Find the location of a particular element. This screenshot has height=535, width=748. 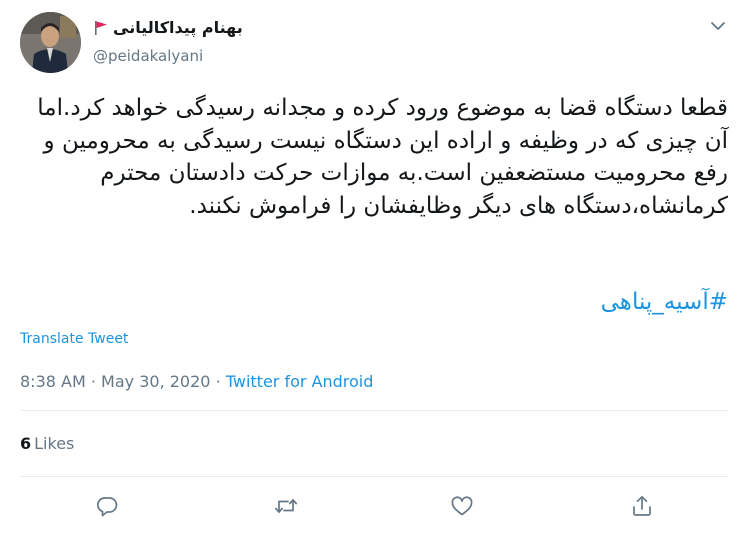

heart-icon is located at coordinates (462, 506).